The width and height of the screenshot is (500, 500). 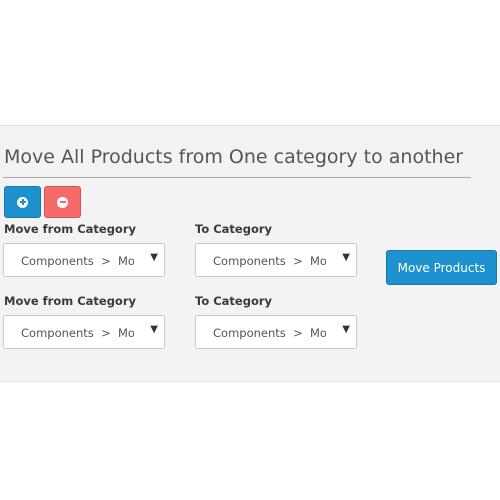 I want to click on add-row-button, so click(x=22, y=202).